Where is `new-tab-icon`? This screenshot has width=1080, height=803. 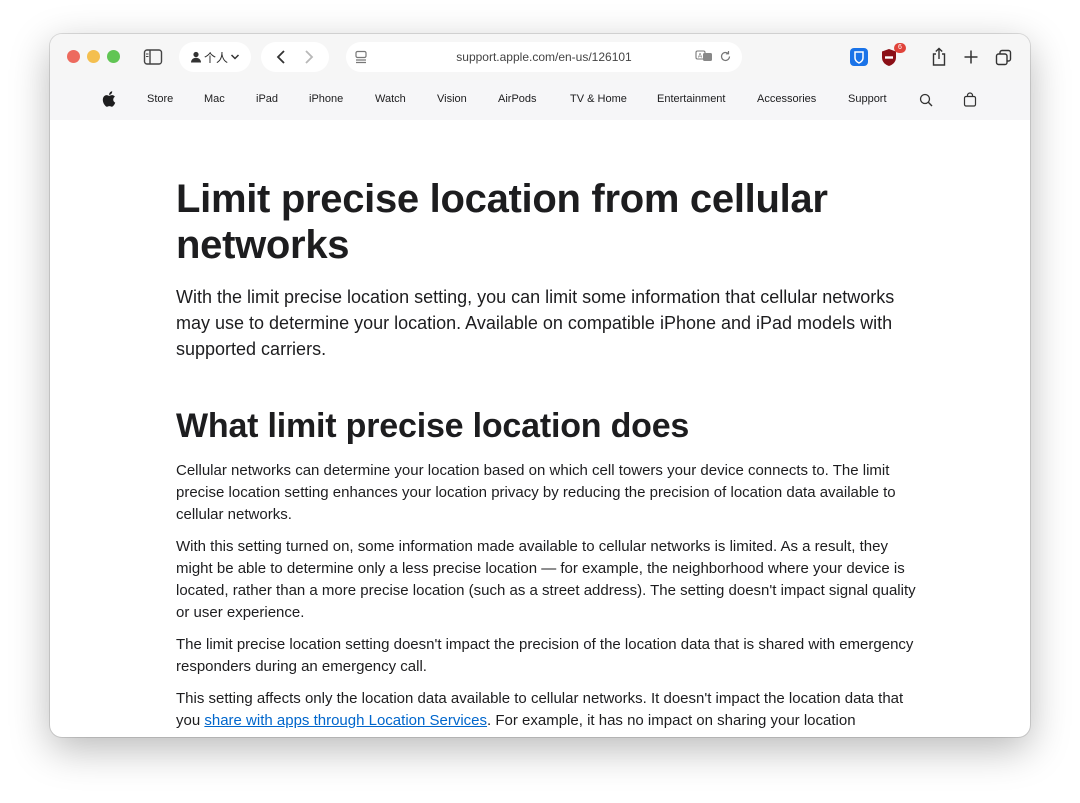
new-tab-icon is located at coordinates (971, 57).